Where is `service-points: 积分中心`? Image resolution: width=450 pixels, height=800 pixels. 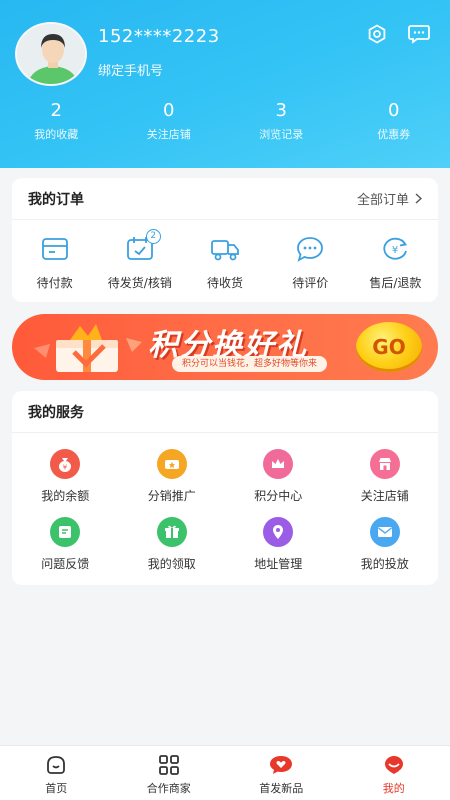 service-points: 积分中心 is located at coordinates (278, 483).